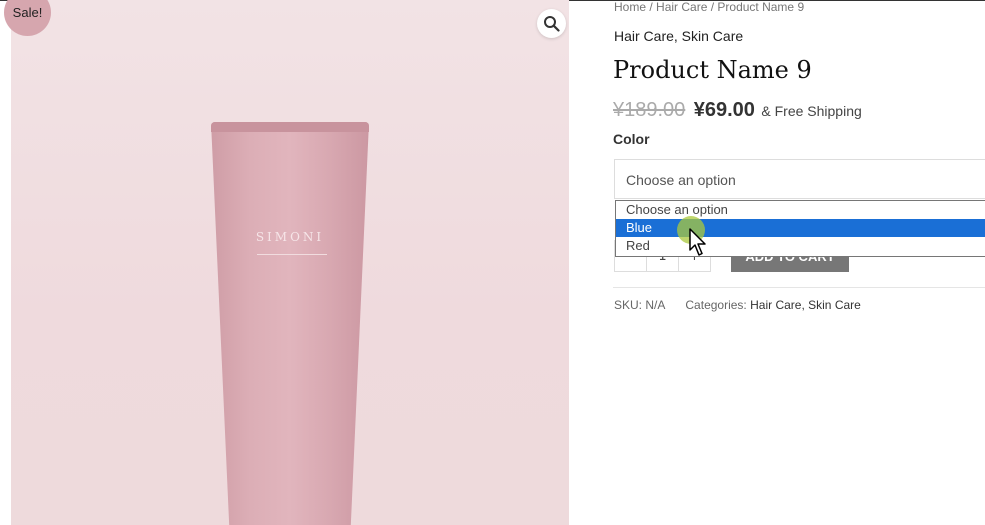  What do you see at coordinates (811, 111) in the screenshot?
I see `shipping-note: & Free Shipping` at bounding box center [811, 111].